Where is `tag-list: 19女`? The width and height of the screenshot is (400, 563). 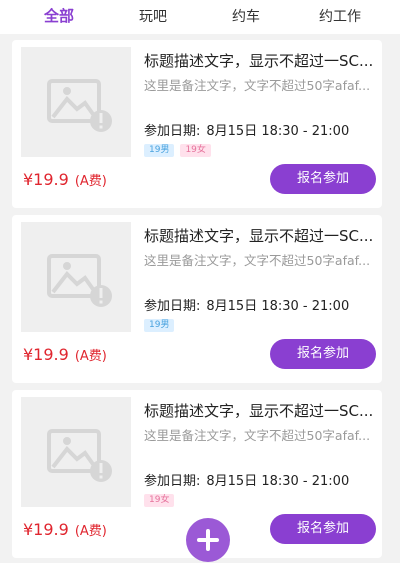
tag-list: 19女 is located at coordinates (159, 500).